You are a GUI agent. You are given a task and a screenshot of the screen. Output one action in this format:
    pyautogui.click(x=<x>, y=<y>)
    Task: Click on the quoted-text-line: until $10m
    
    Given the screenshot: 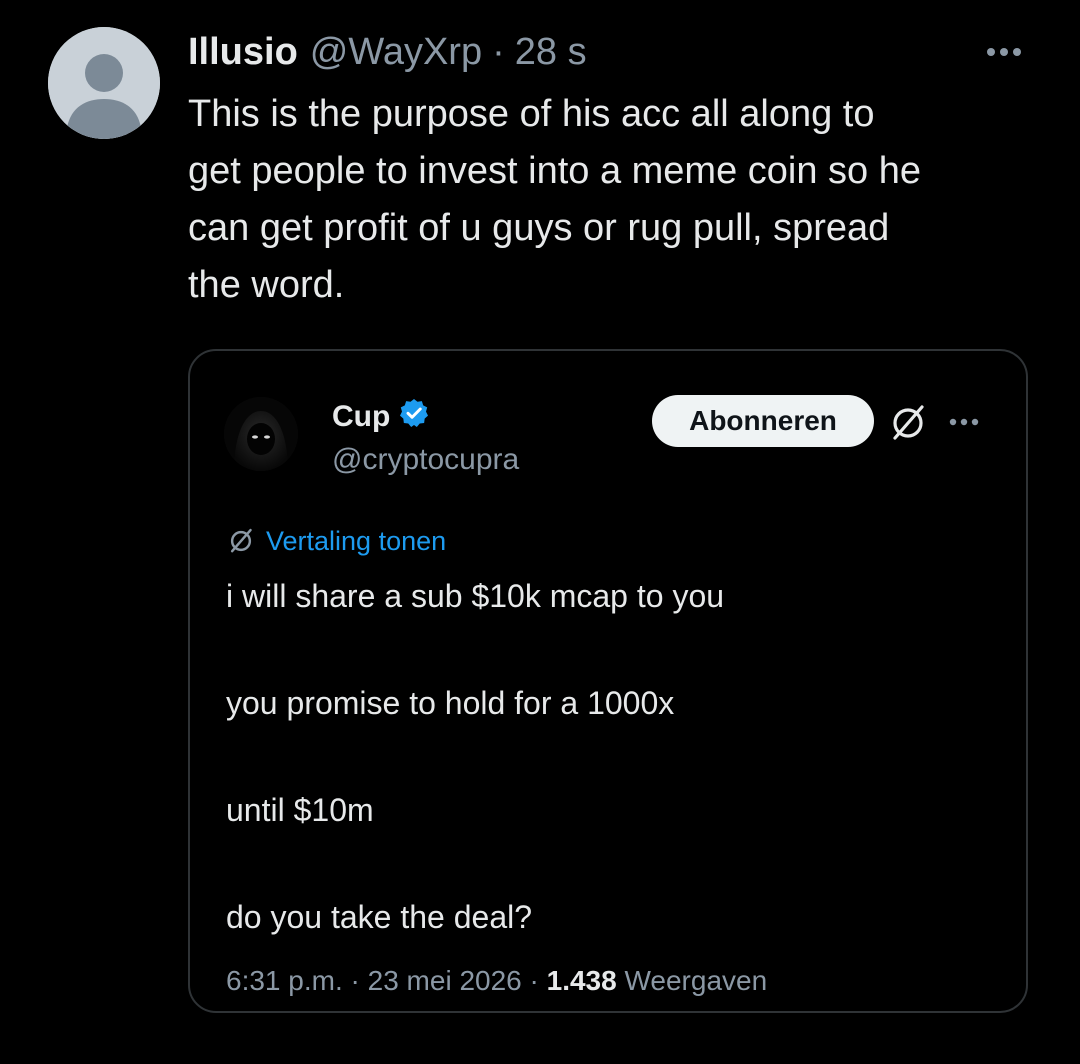 What is the action you would take?
    pyautogui.click(x=300, y=810)
    